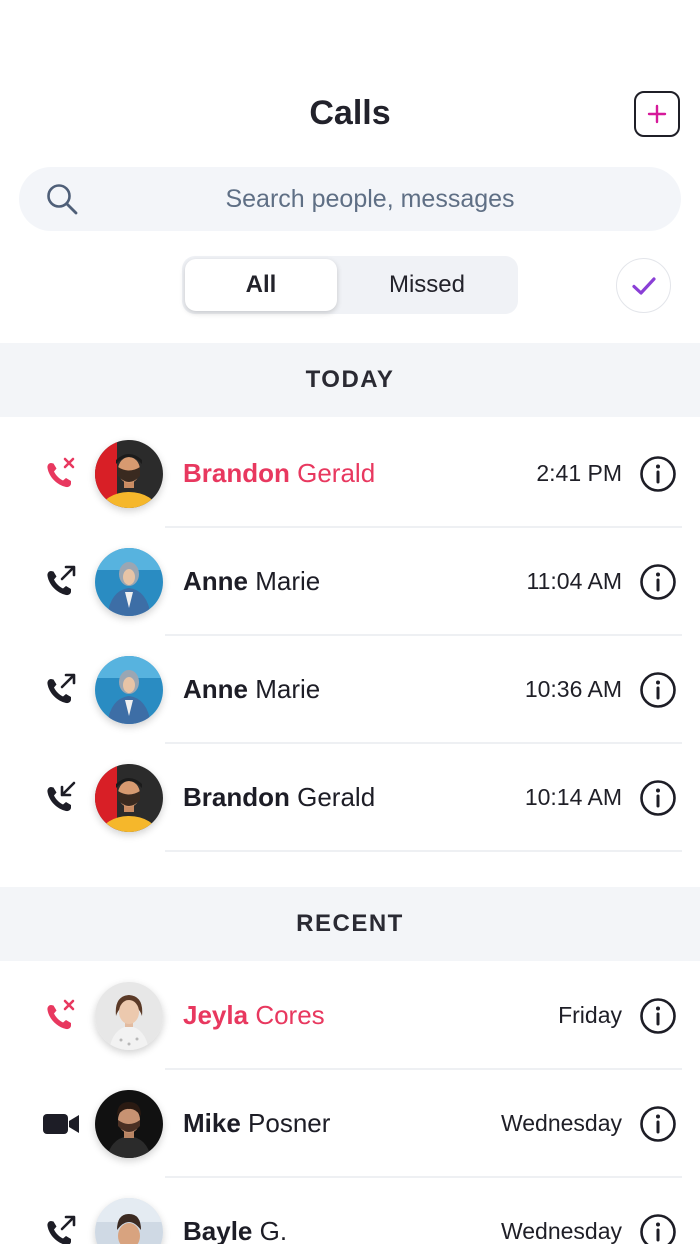  Describe the element at coordinates (427, 285) in the screenshot. I see `filter-missed-tab: Missed` at that location.